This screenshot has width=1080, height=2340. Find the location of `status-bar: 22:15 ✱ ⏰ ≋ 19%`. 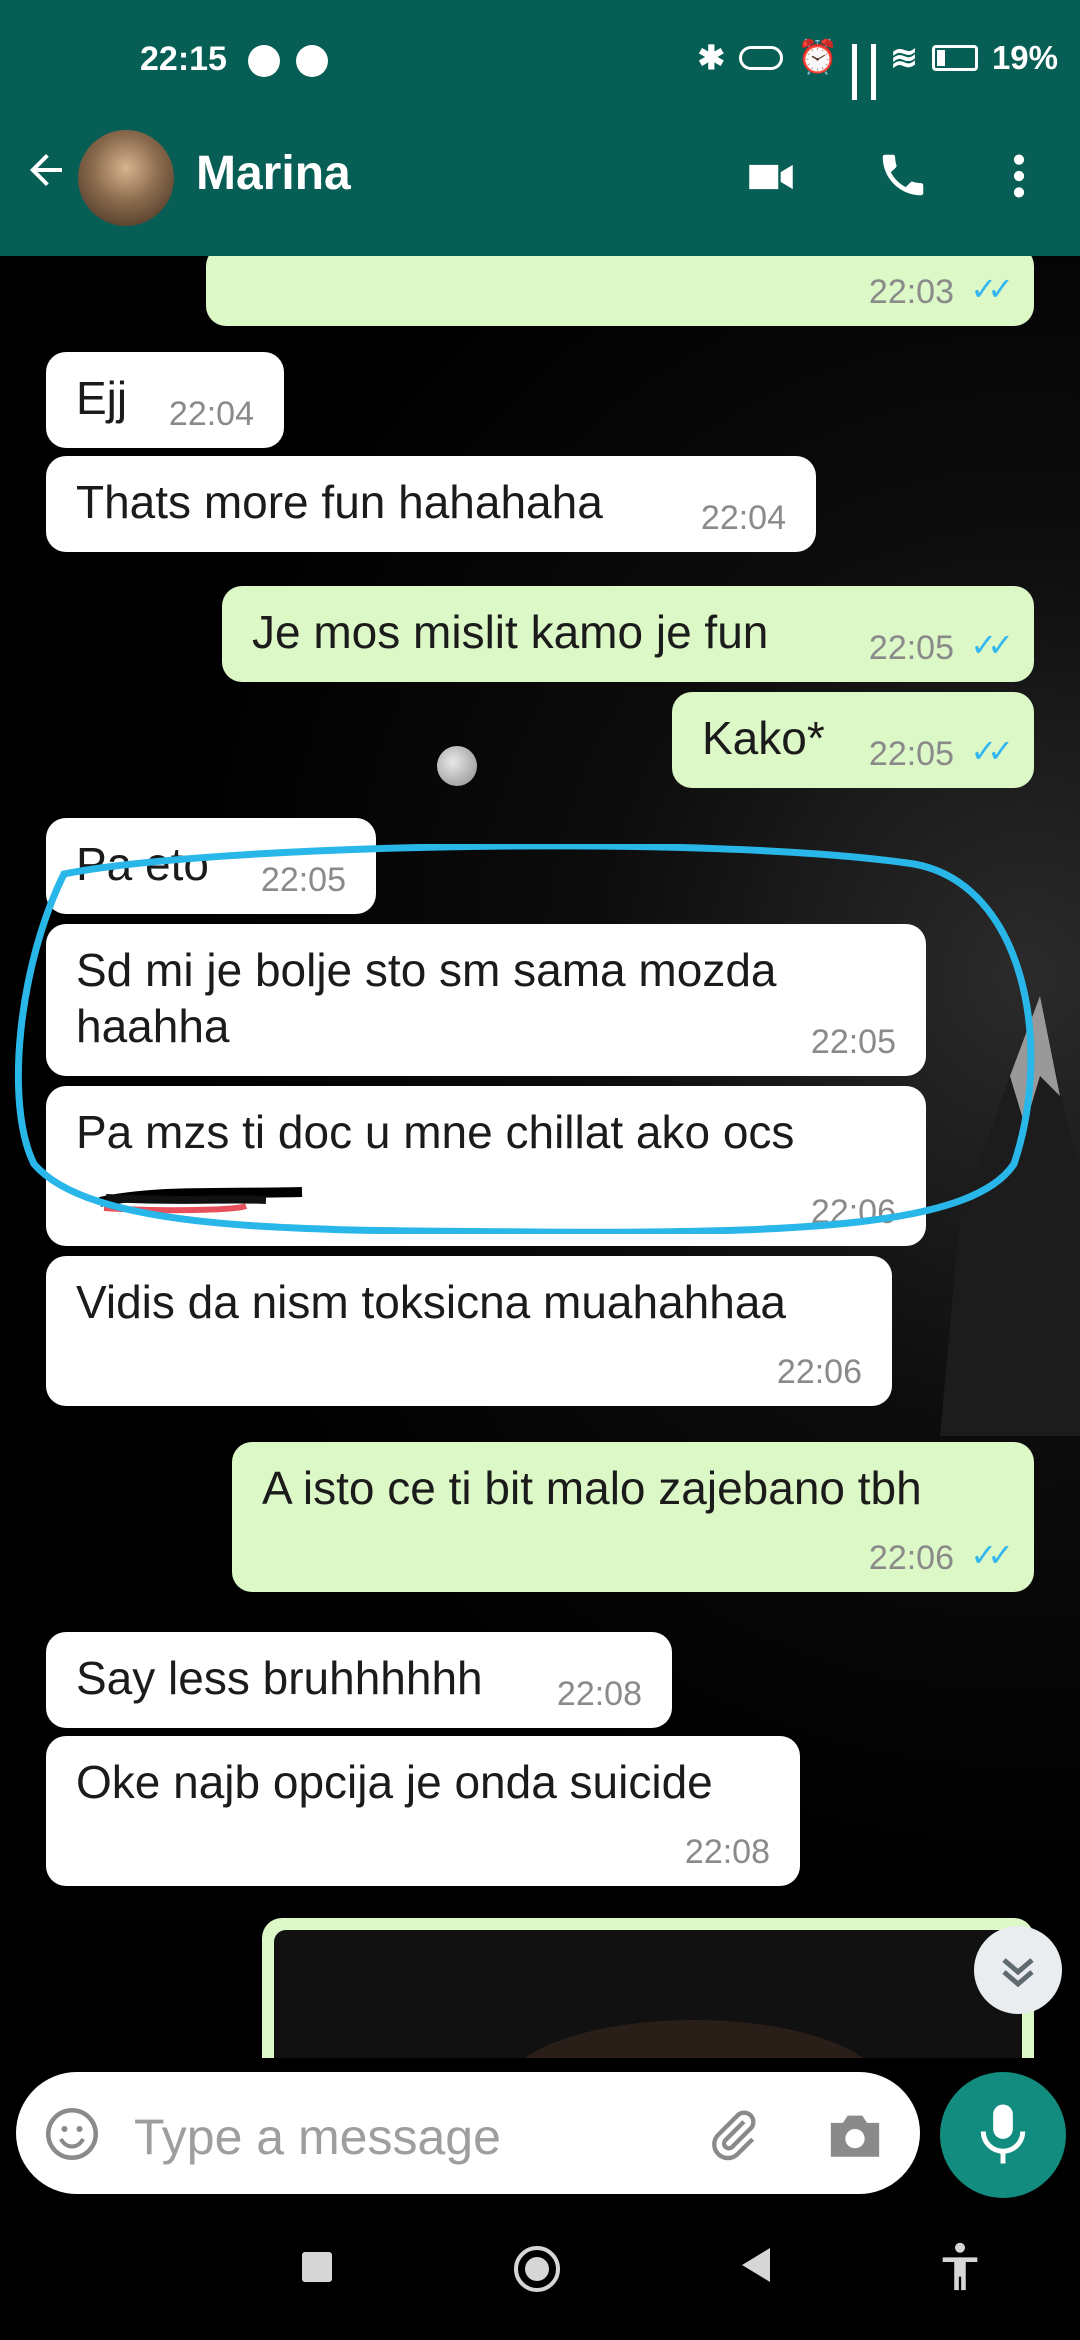

status-bar: 22:15 ✱ ⏰ ≋ 19% is located at coordinates (540, 56).